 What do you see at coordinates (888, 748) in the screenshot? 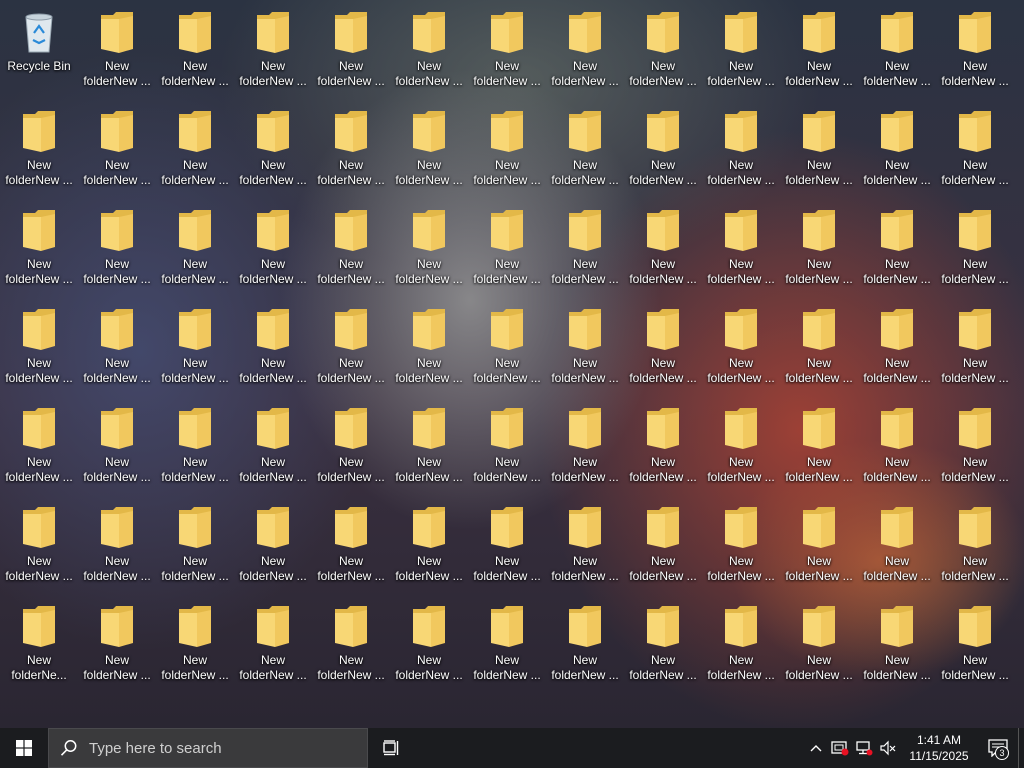
I see `tray-volume-button` at bounding box center [888, 748].